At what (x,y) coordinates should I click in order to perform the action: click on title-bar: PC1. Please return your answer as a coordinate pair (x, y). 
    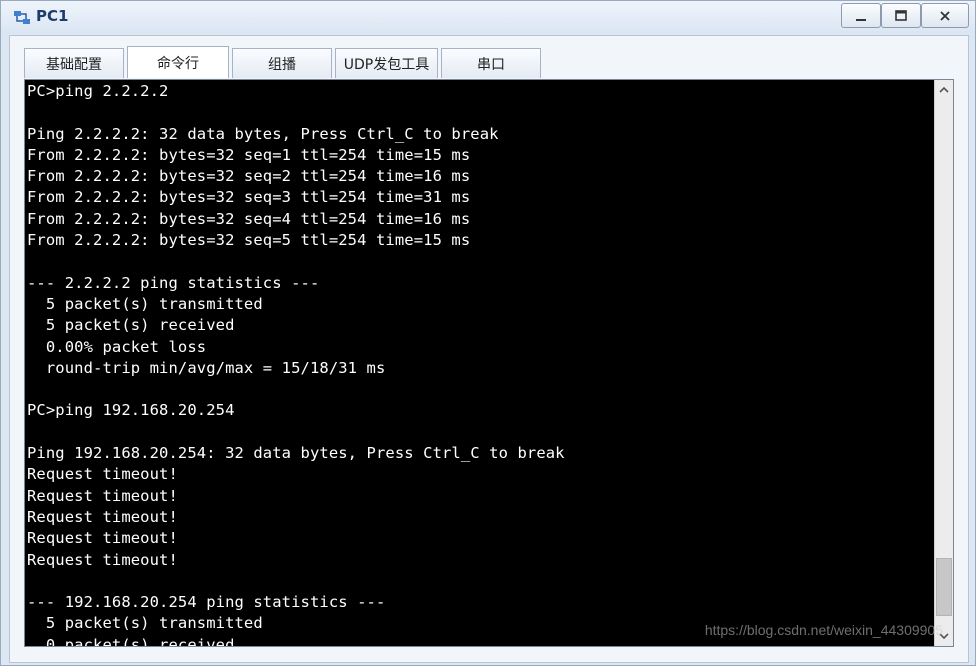
    Looking at the image, I should click on (488, 17).